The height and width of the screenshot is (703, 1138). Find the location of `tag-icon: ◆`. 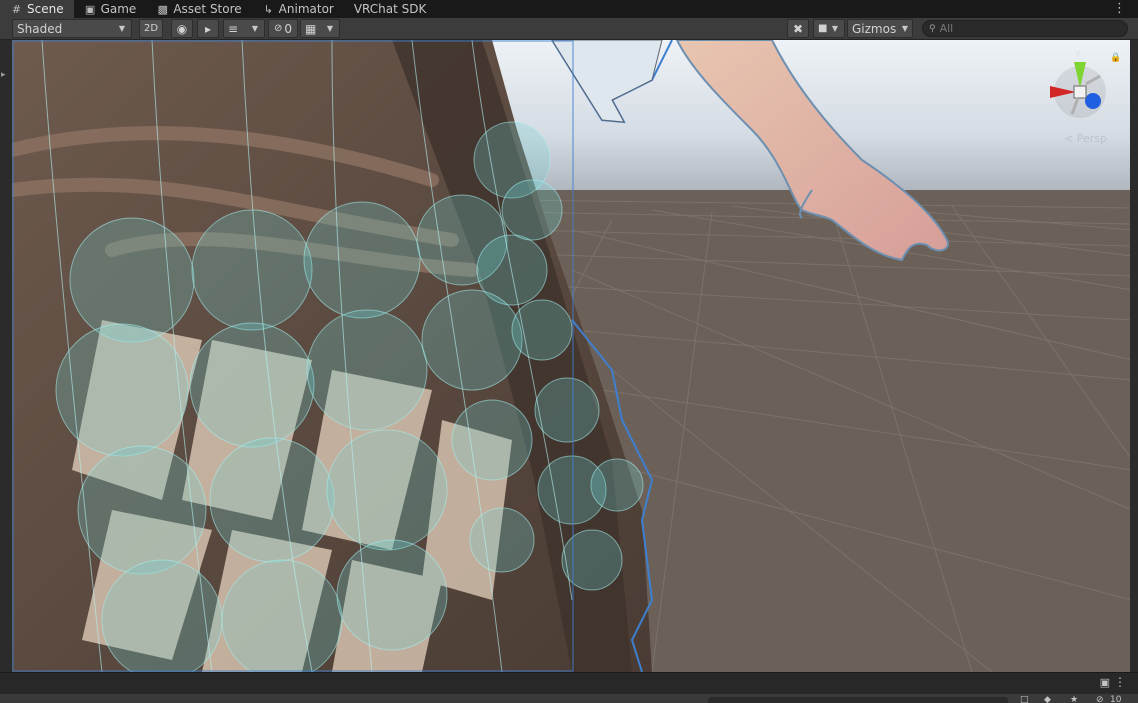

tag-icon: ◆ is located at coordinates (1047, 699).